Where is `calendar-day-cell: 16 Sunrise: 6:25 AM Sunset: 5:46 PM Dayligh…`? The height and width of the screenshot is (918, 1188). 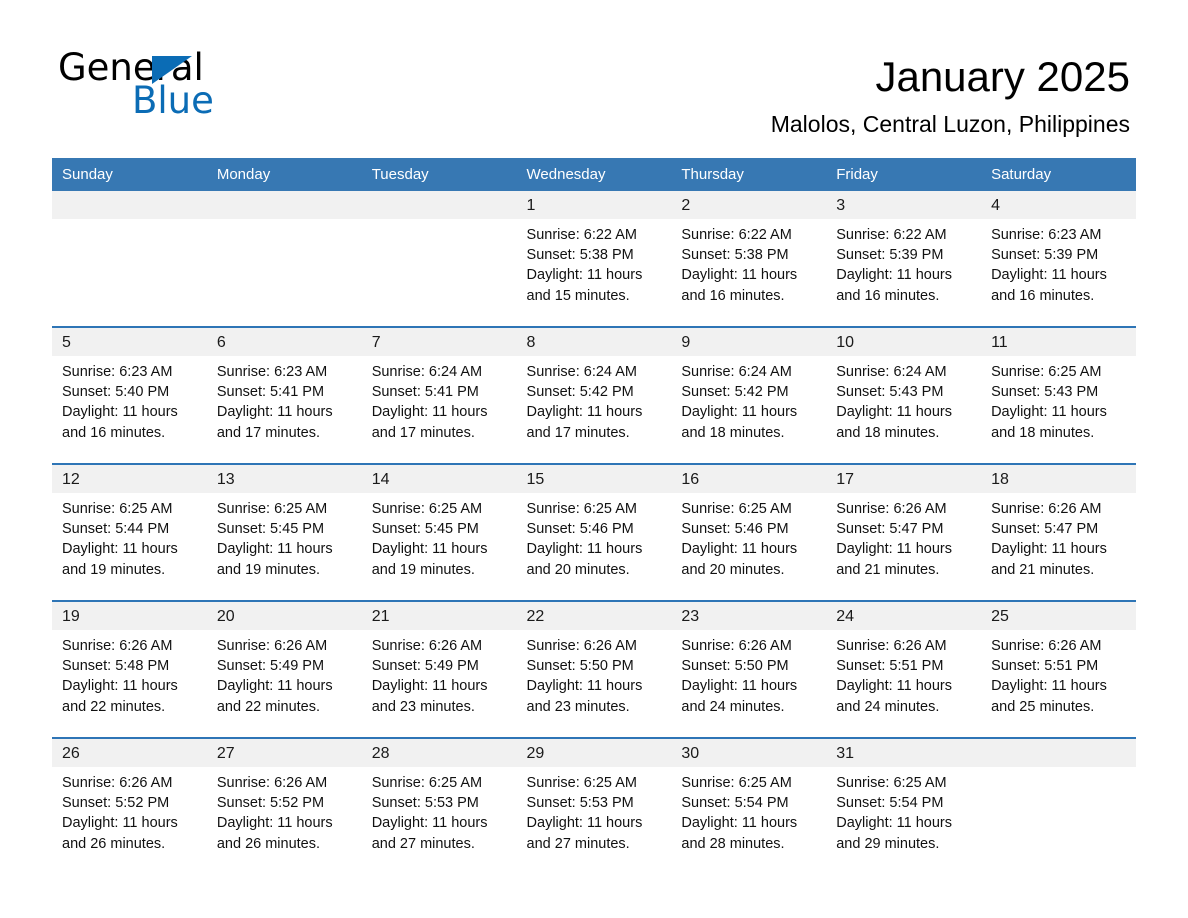 calendar-day-cell: 16 Sunrise: 6:25 AM Sunset: 5:46 PM Dayligh… is located at coordinates (749, 532).